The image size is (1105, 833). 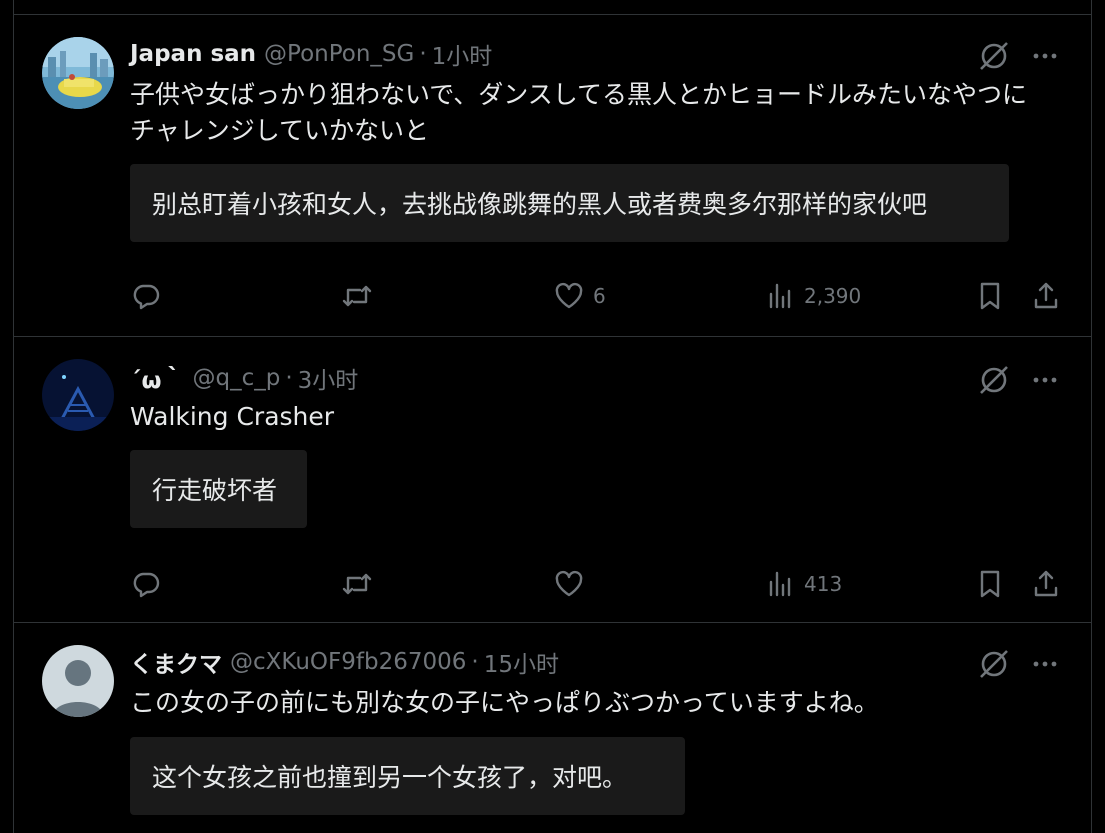 I want to click on timestamp: 3小时, so click(x=328, y=378).